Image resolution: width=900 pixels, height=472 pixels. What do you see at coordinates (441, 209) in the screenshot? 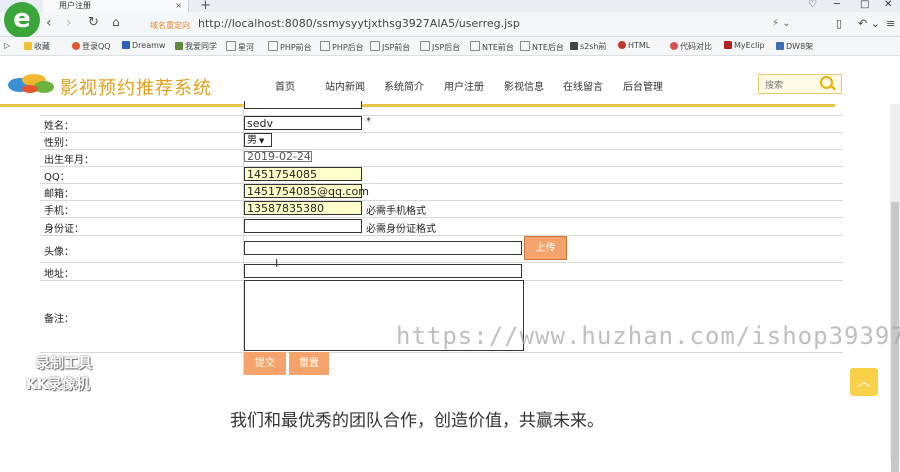
I see `form-row-phone: 手机： 13587835380 必需手机格式` at bounding box center [441, 209].